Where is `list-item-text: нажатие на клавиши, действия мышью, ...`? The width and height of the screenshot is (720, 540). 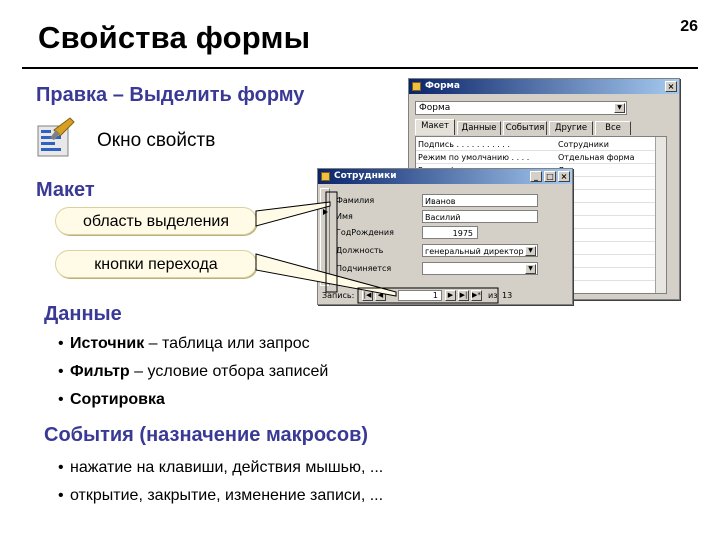
list-item-text: нажатие на клавиши, действия мышью, ... is located at coordinates (227, 467).